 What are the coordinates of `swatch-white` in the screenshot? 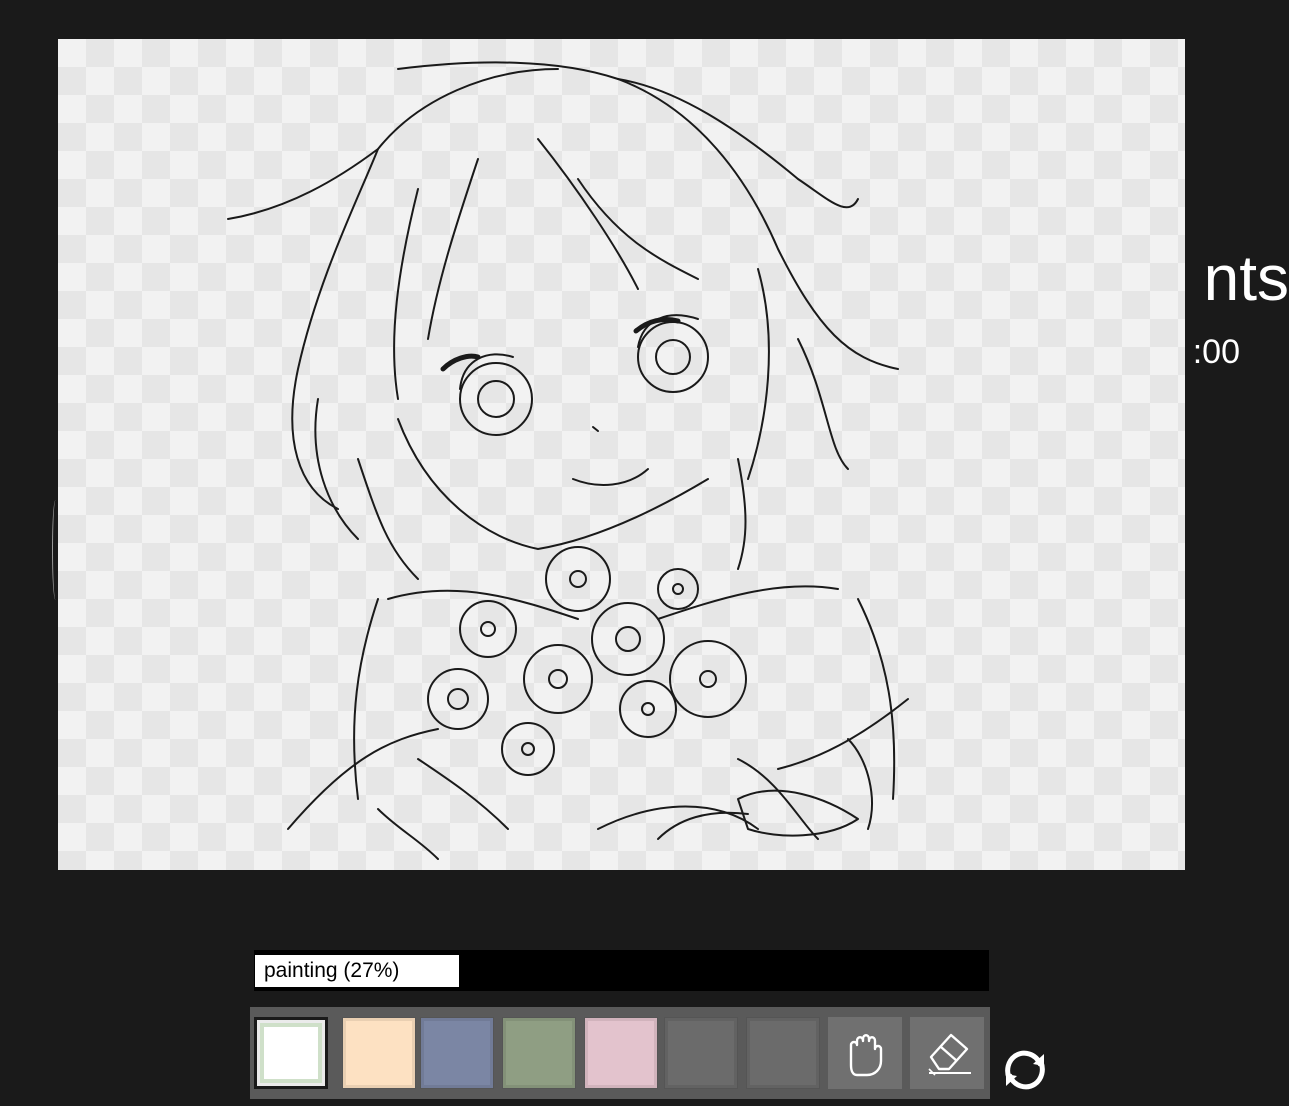 It's located at (291, 1053).